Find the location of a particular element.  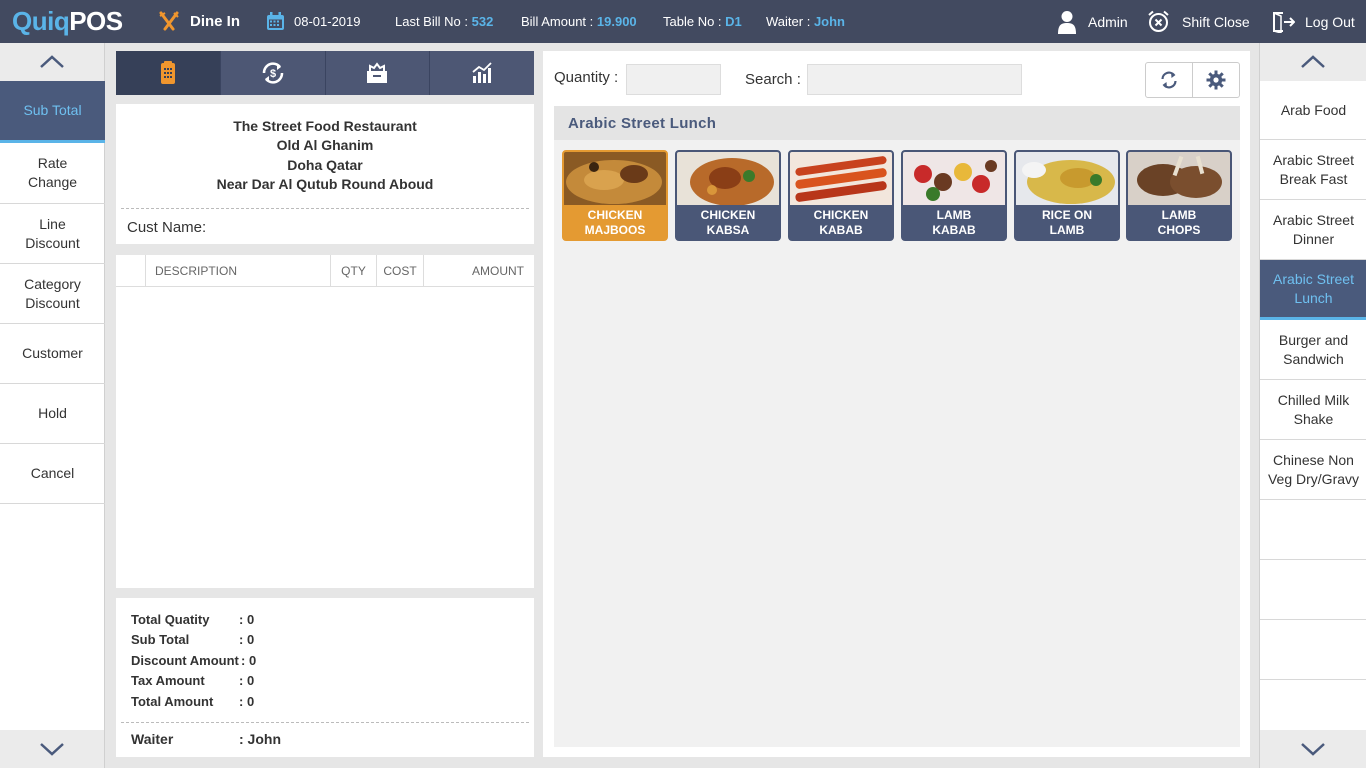

shift-close-label: Shift Close is located at coordinates (1216, 21).